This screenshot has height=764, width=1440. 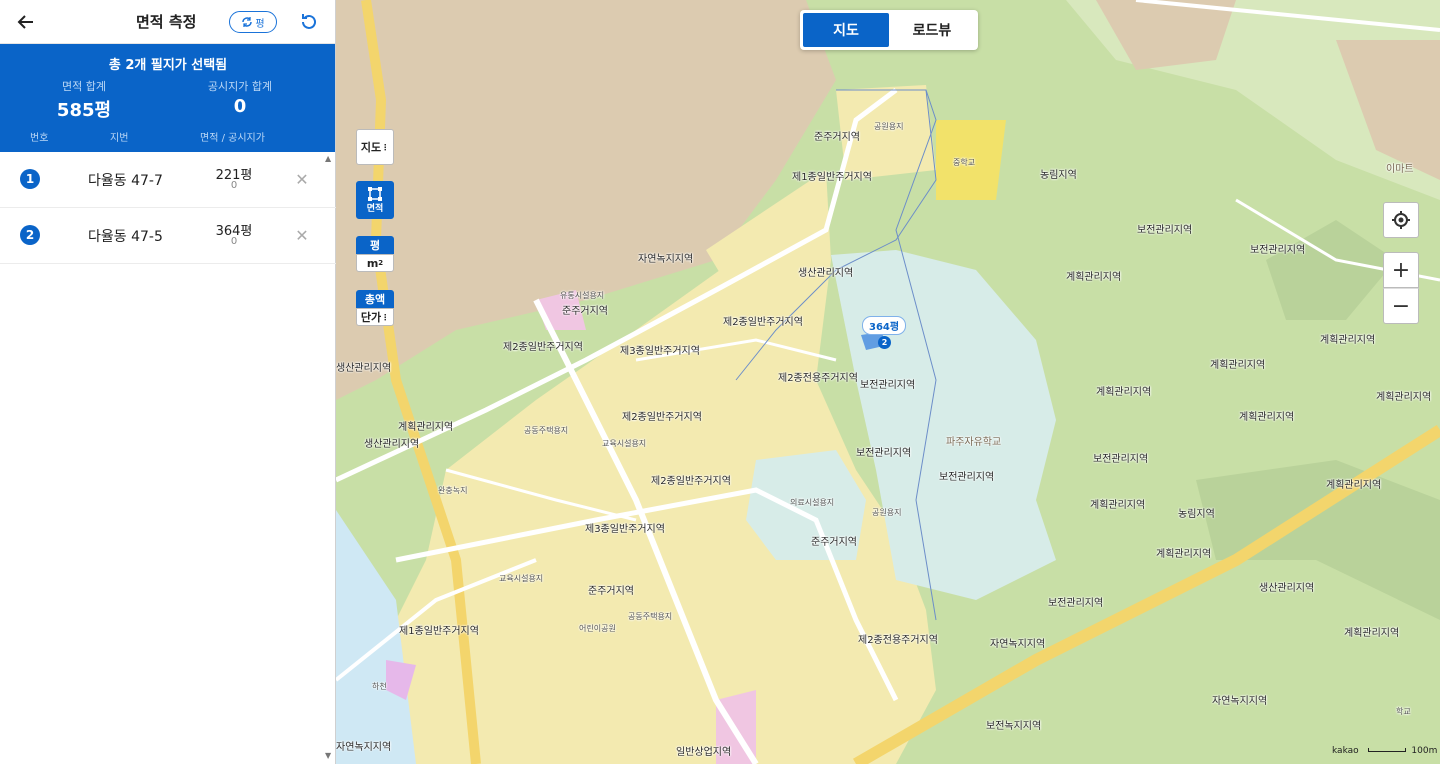 I want to click on parcel-number-badge: 2, so click(x=30, y=235).